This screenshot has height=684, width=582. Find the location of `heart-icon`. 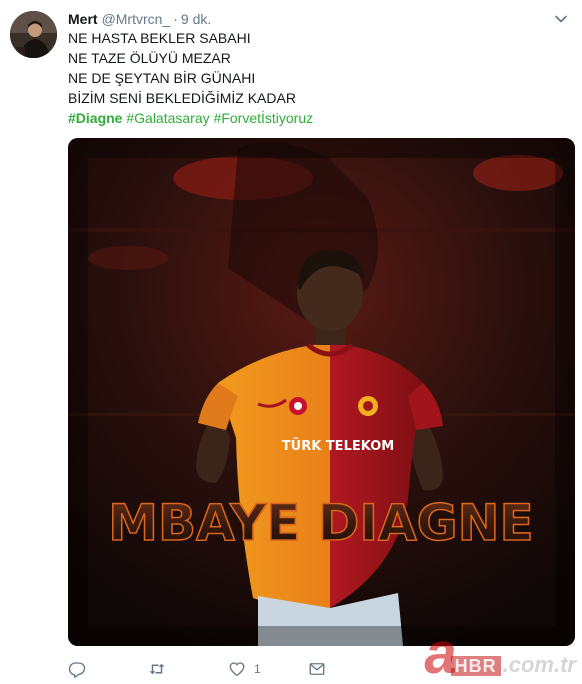

heart-icon is located at coordinates (237, 669).